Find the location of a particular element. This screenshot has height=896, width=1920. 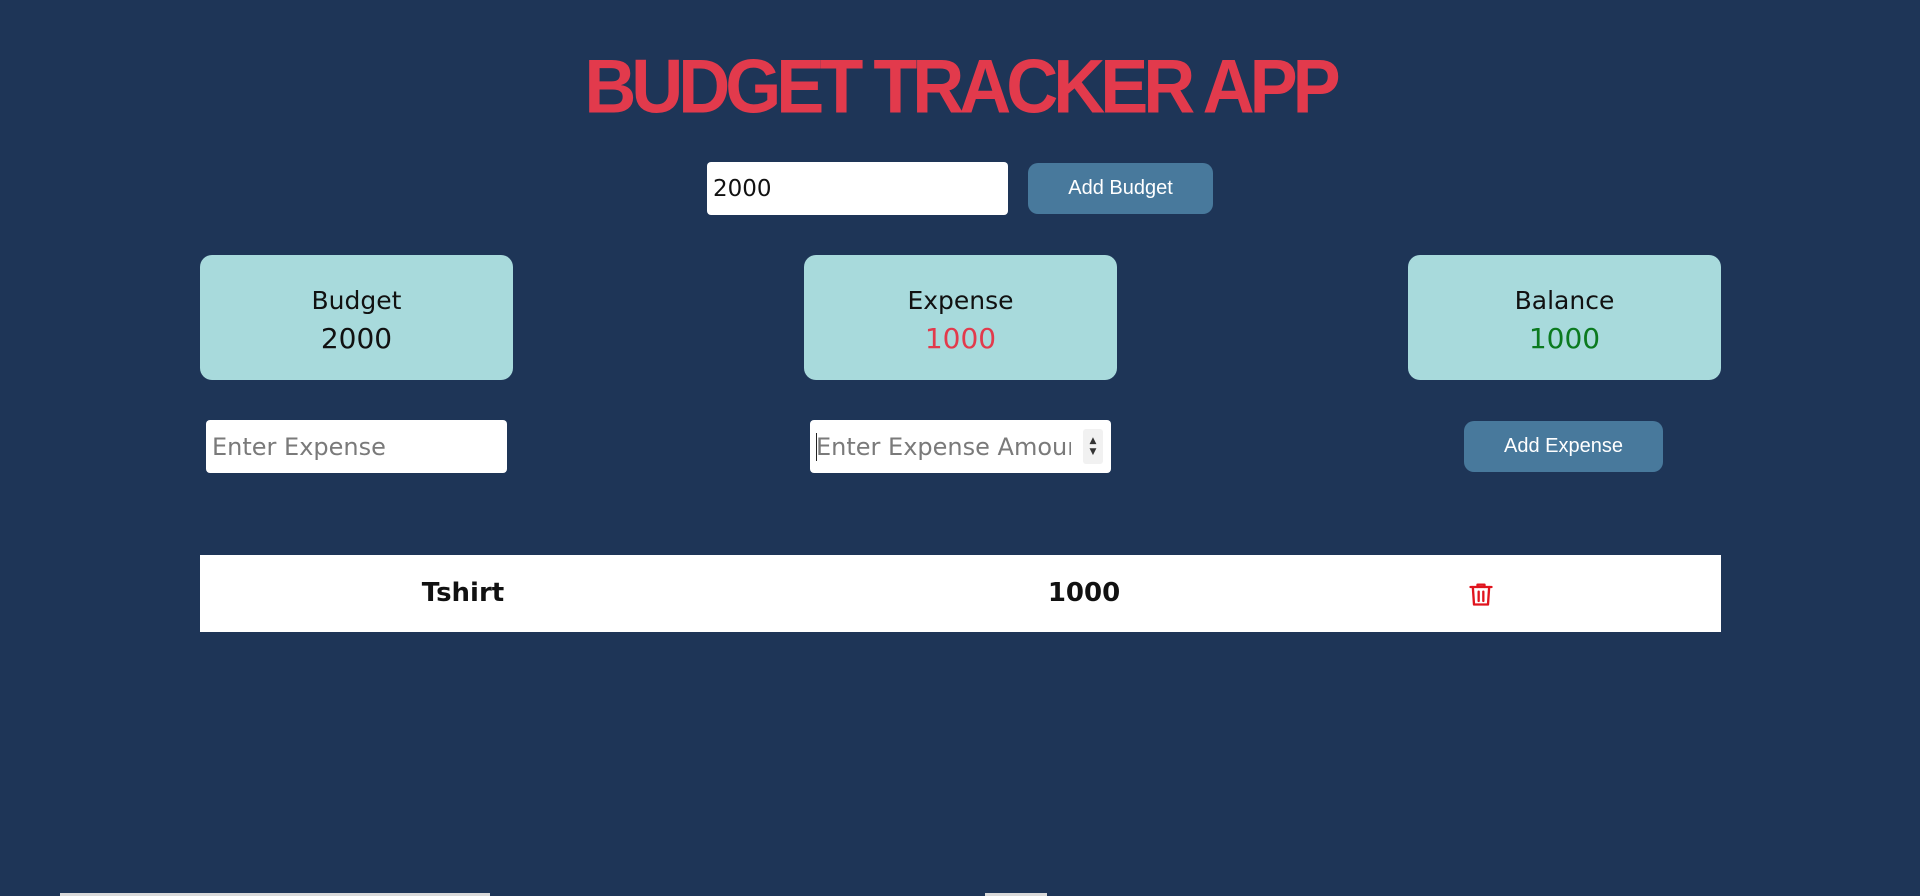

balance-card: Balance 1000 is located at coordinates (1564, 317).